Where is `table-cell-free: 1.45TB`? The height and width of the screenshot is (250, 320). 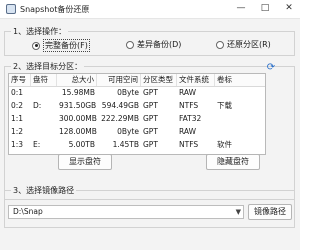 table-cell-free: 1.45TB is located at coordinates (125, 144).